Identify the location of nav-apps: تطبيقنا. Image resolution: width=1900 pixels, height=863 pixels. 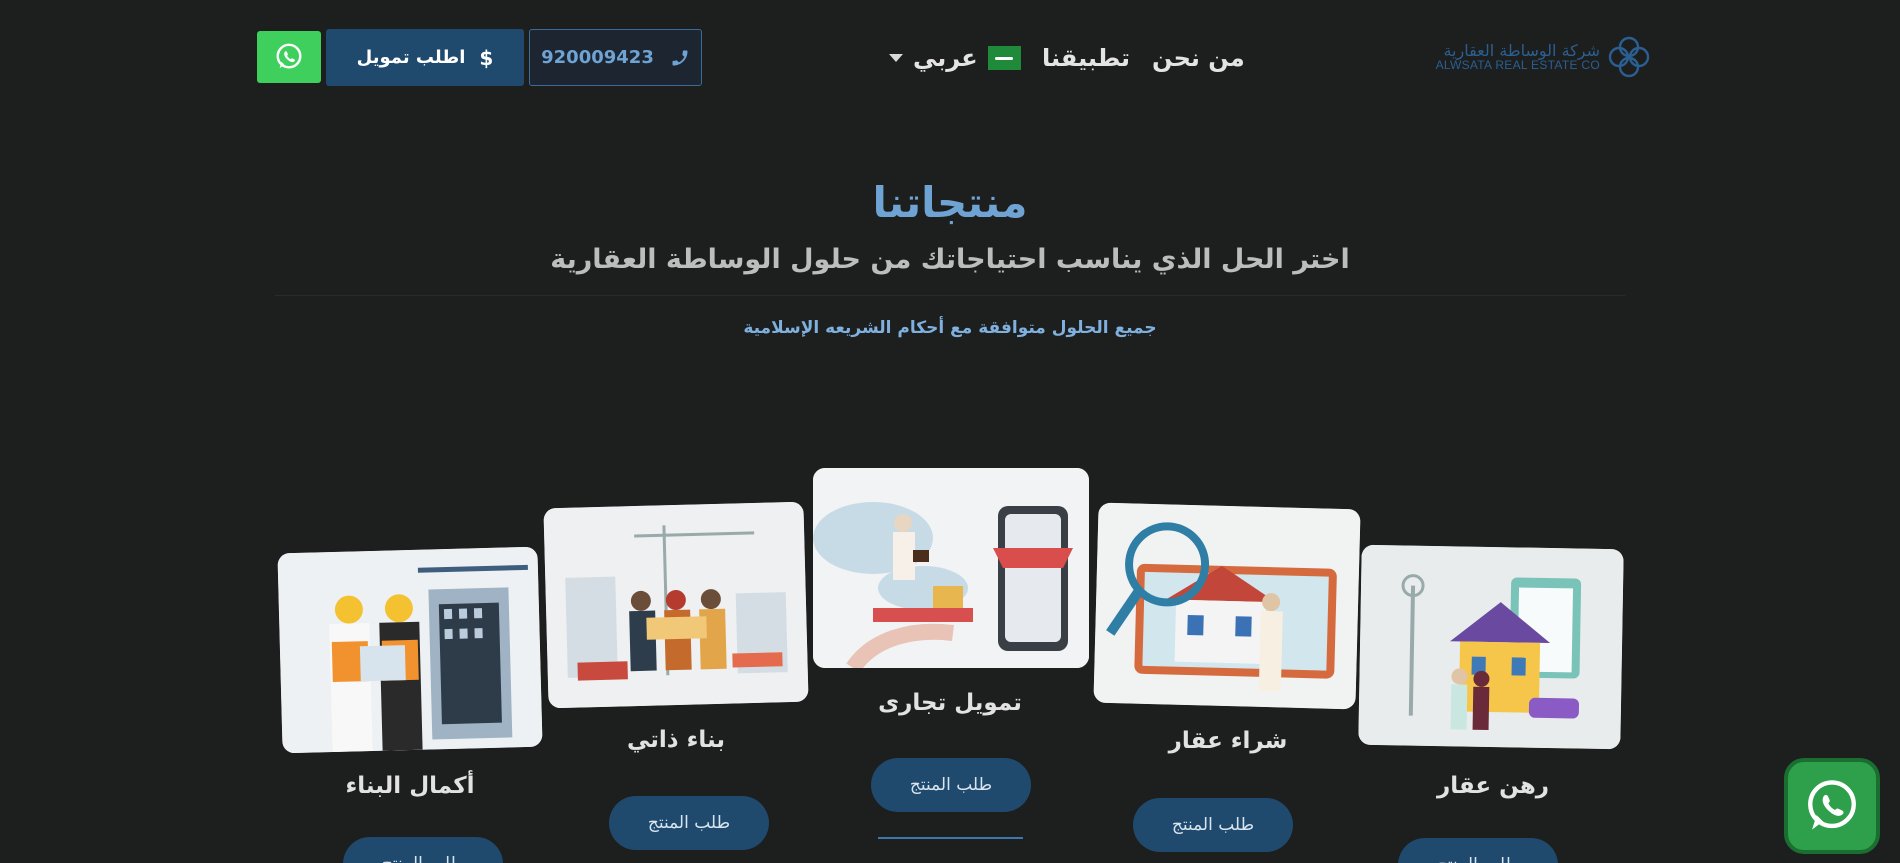
(1086, 58).